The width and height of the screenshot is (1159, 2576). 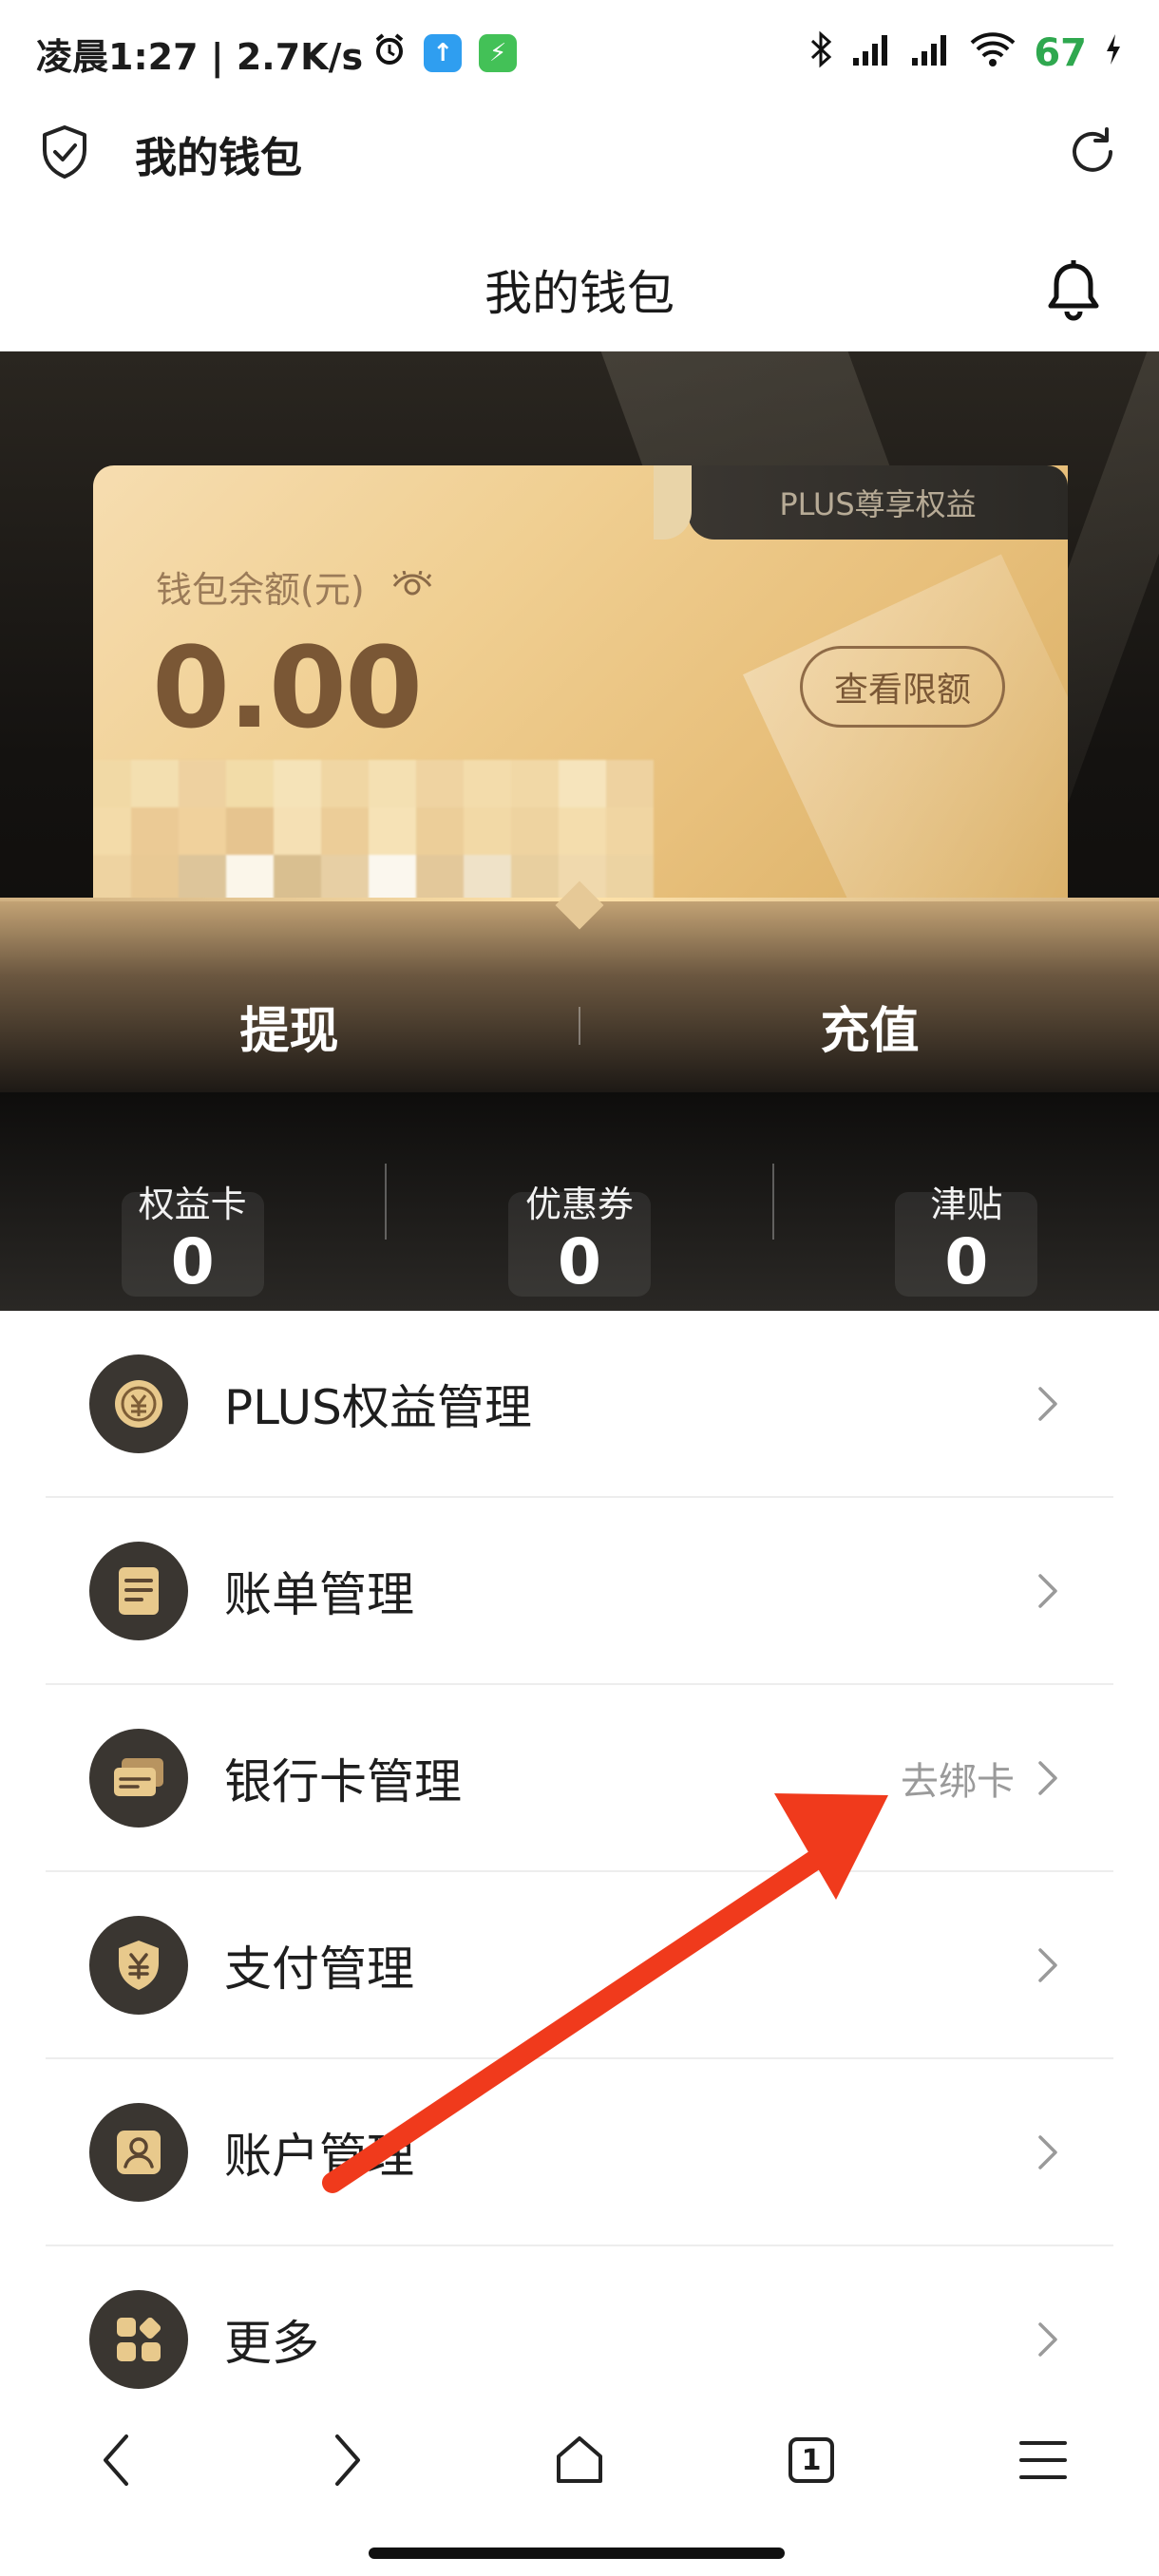 I want to click on forward-button, so click(x=348, y=2460).